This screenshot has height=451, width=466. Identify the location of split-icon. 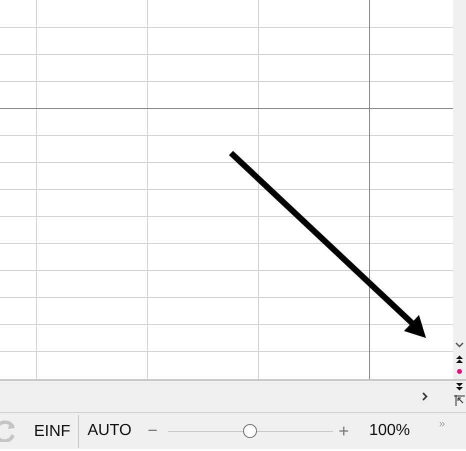
(459, 400).